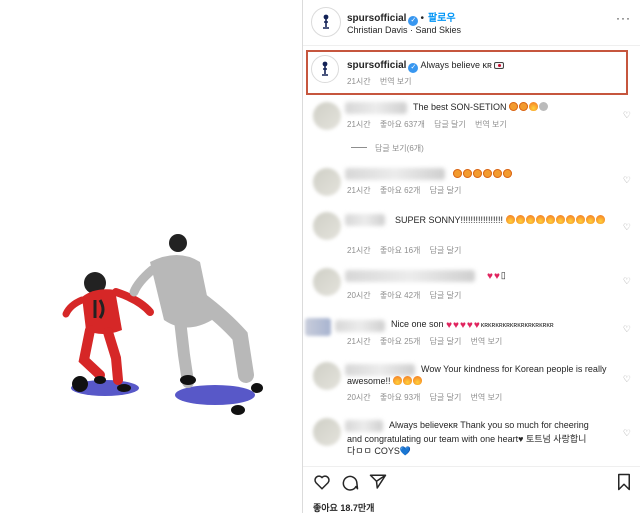 The image size is (640, 514). What do you see at coordinates (162, 324) in the screenshot?
I see `football-illustration` at bounding box center [162, 324].